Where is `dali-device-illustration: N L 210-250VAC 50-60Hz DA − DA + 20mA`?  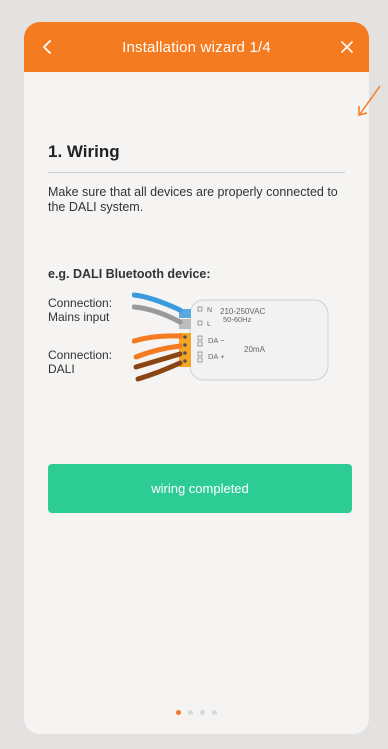
dali-device-illustration: N L 210-250VAC 50-60Hz DA − DA + 20mA is located at coordinates (230, 337).